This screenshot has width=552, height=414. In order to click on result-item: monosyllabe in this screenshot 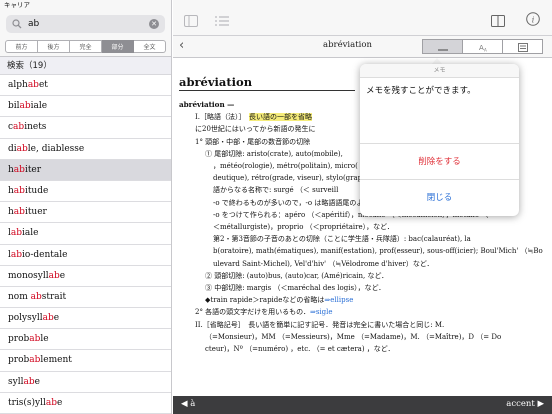, I will do `click(85, 276)`.